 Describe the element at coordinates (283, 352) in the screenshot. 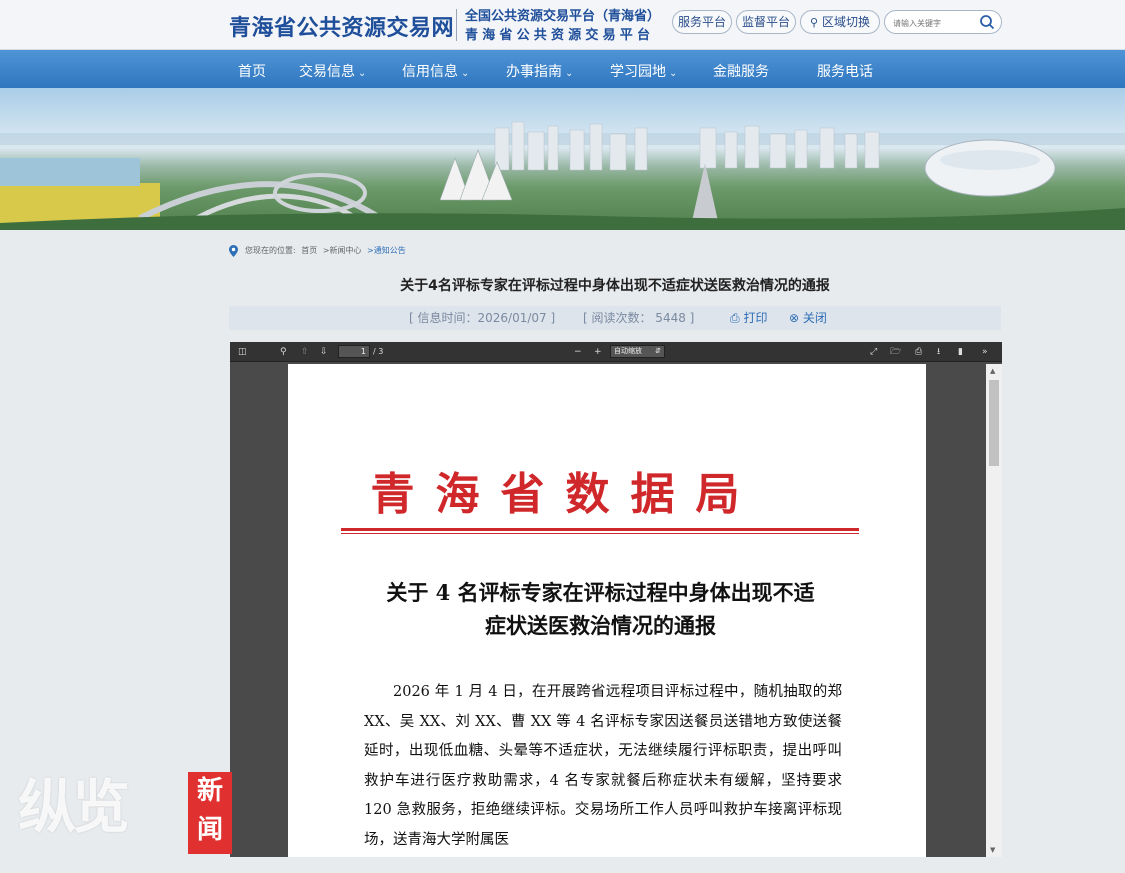

I see `find-icon: ⚲` at that location.